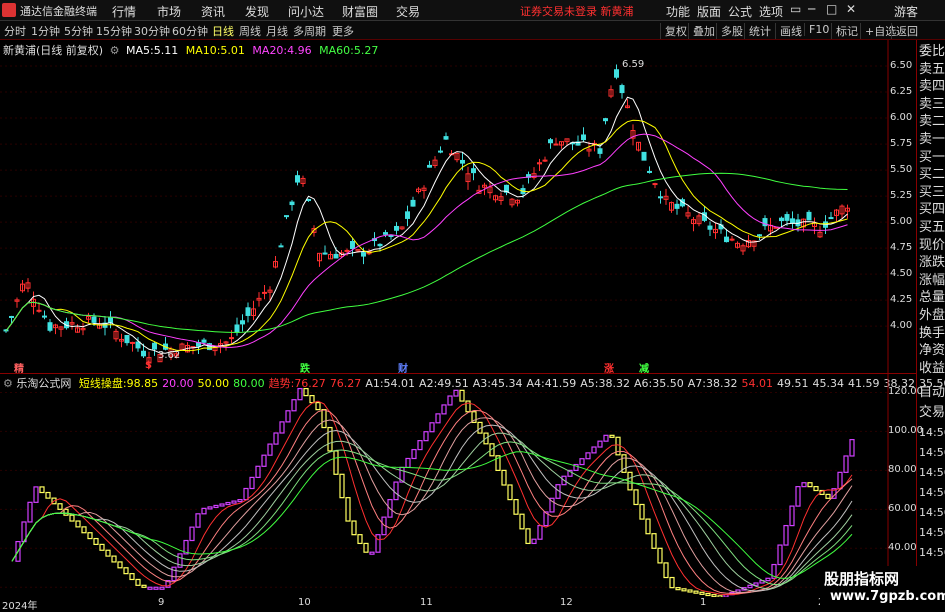 The width and height of the screenshot is (945, 612). I want to click on menu-trade: 交易, so click(408, 11).